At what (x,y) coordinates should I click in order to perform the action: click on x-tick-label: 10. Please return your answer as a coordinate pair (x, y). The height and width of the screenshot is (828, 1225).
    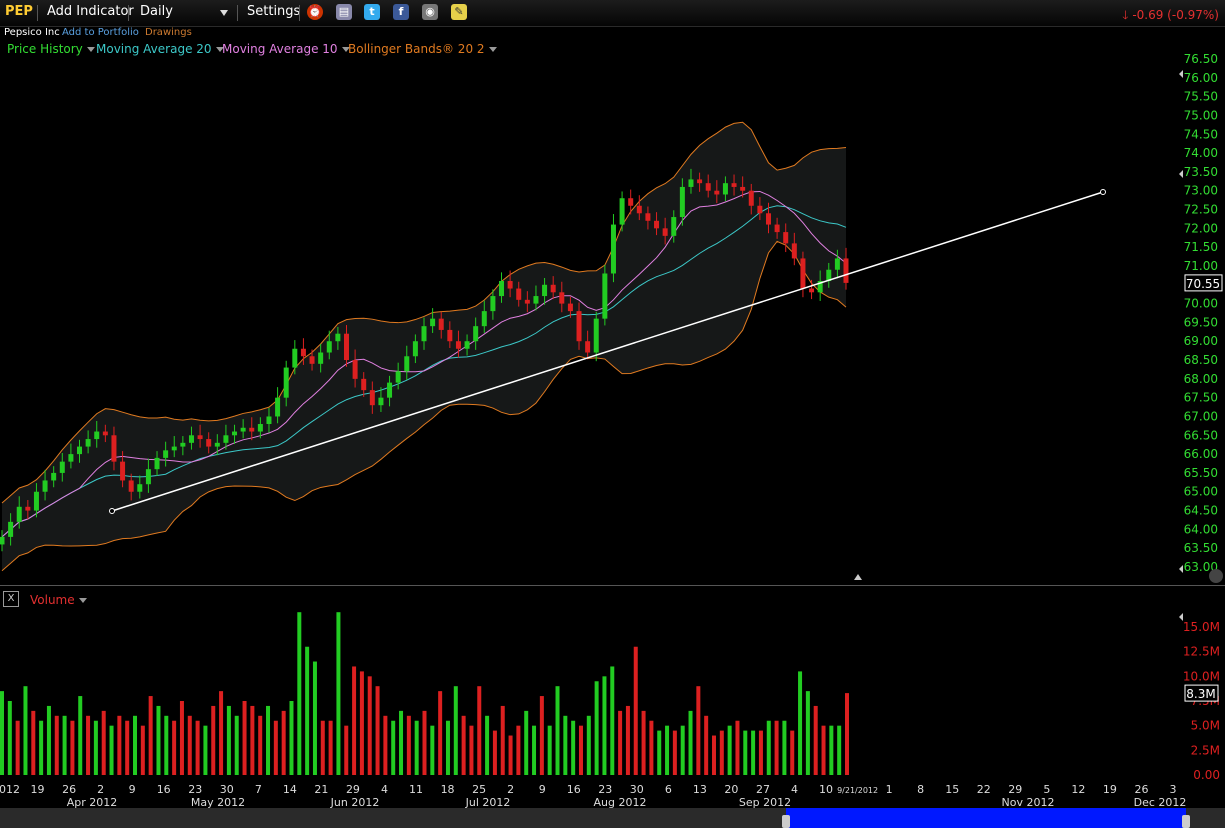
    Looking at the image, I should click on (826, 789).